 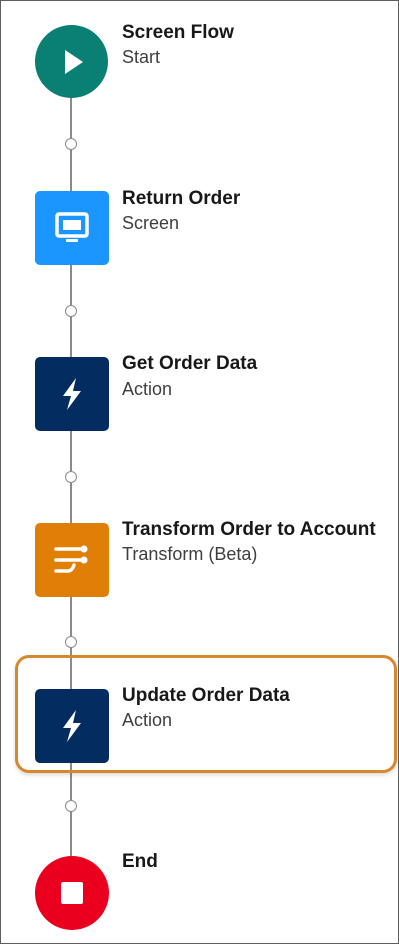 I want to click on stop-icon, so click(x=72, y=893).